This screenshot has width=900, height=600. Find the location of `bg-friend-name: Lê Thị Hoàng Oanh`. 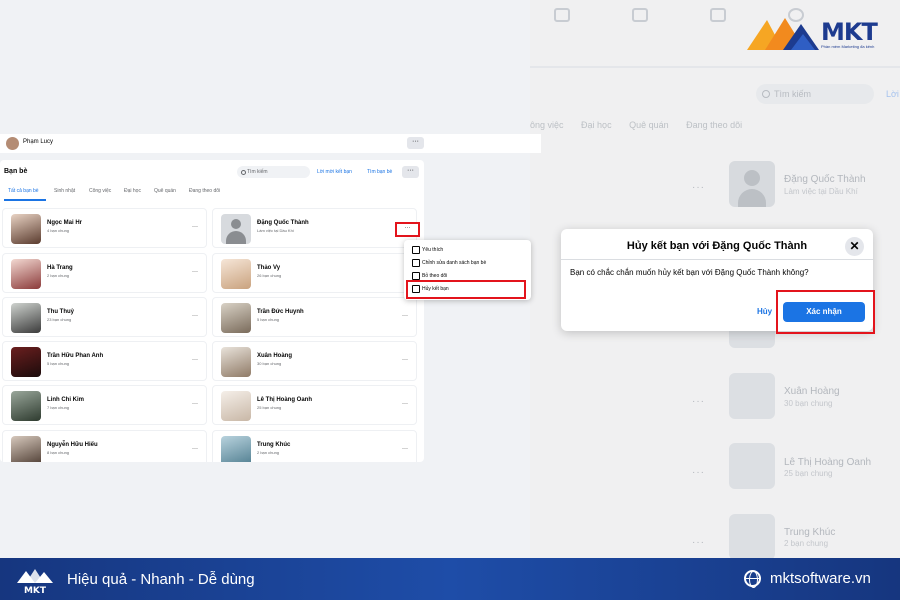

bg-friend-name: Lê Thị Hoàng Oanh is located at coordinates (828, 462).